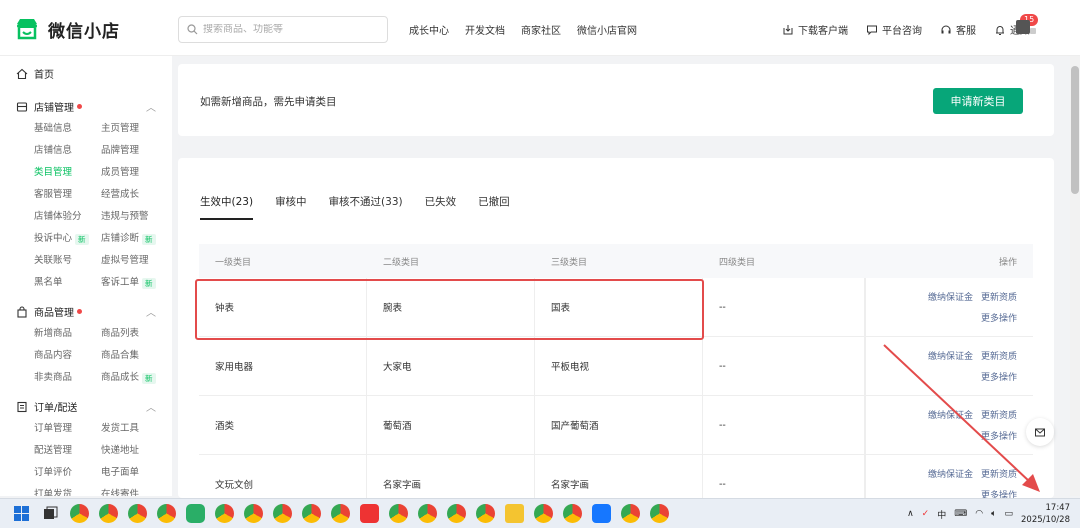 Image resolution: width=1080 pixels, height=528 pixels. I want to click on scrollbar-thumb, so click(1075, 130).